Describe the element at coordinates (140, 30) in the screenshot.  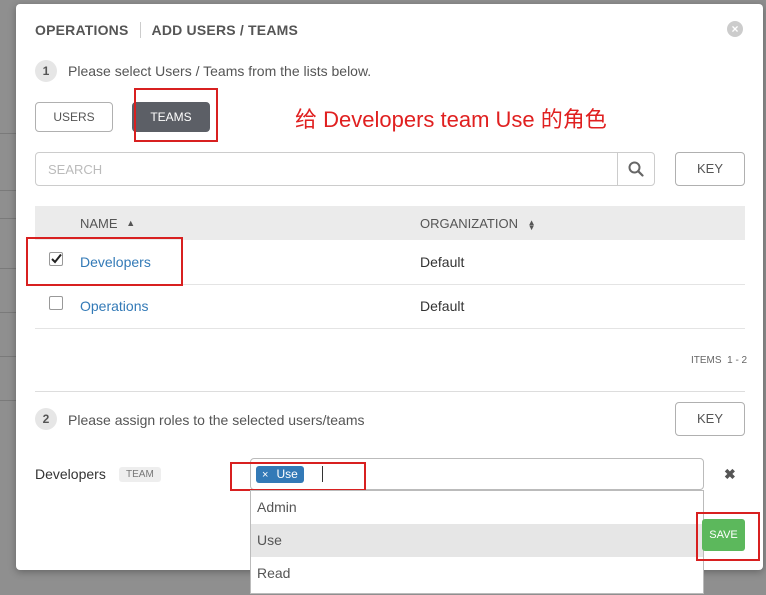
I see `breadcrumb-separator` at that location.